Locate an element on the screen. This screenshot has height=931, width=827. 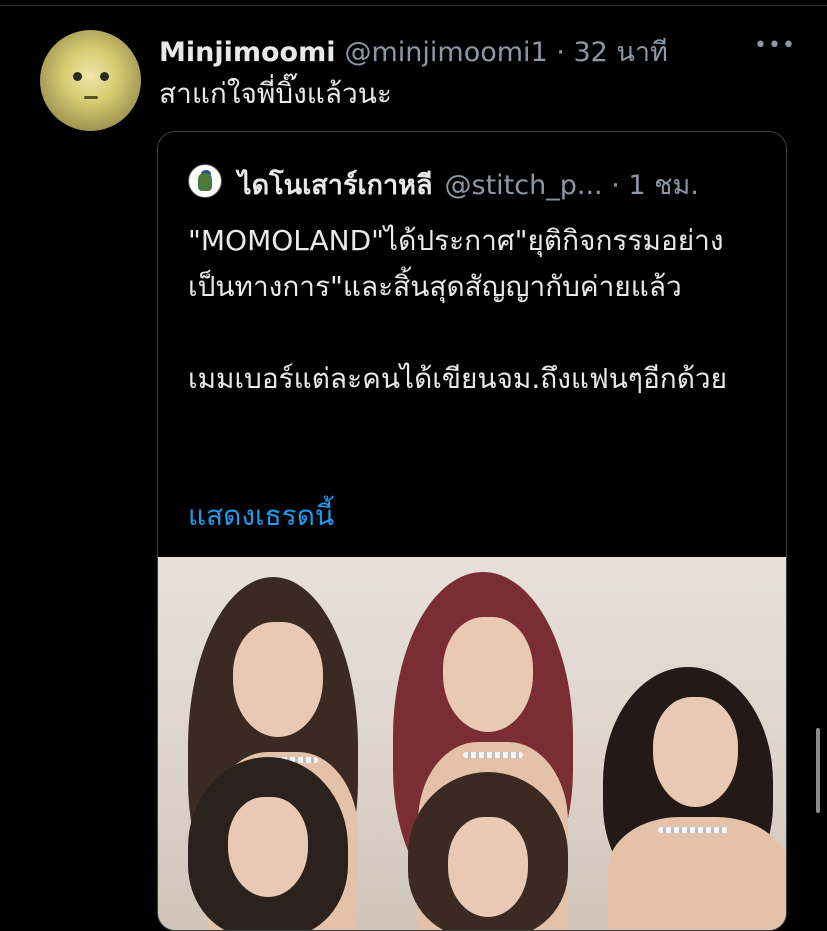
scrollbar is located at coordinates (818, 770).